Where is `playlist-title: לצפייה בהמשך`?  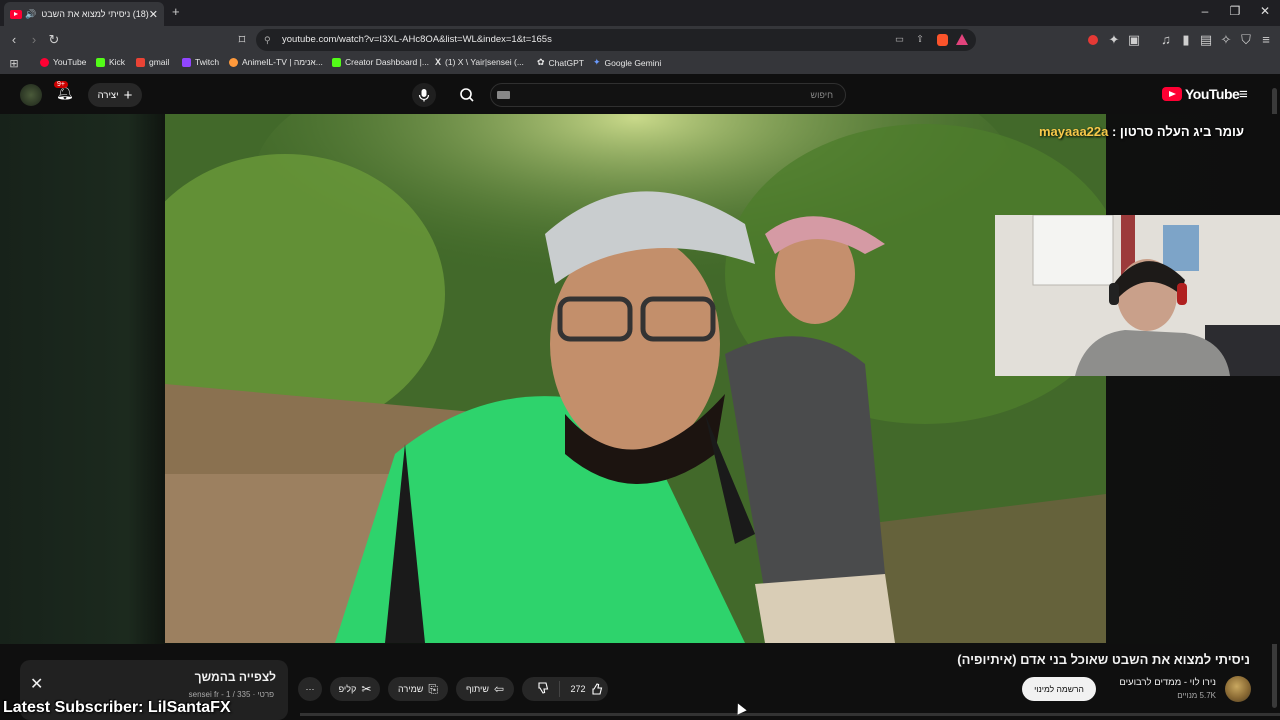 playlist-title: לצפייה בהמשך is located at coordinates (235, 677).